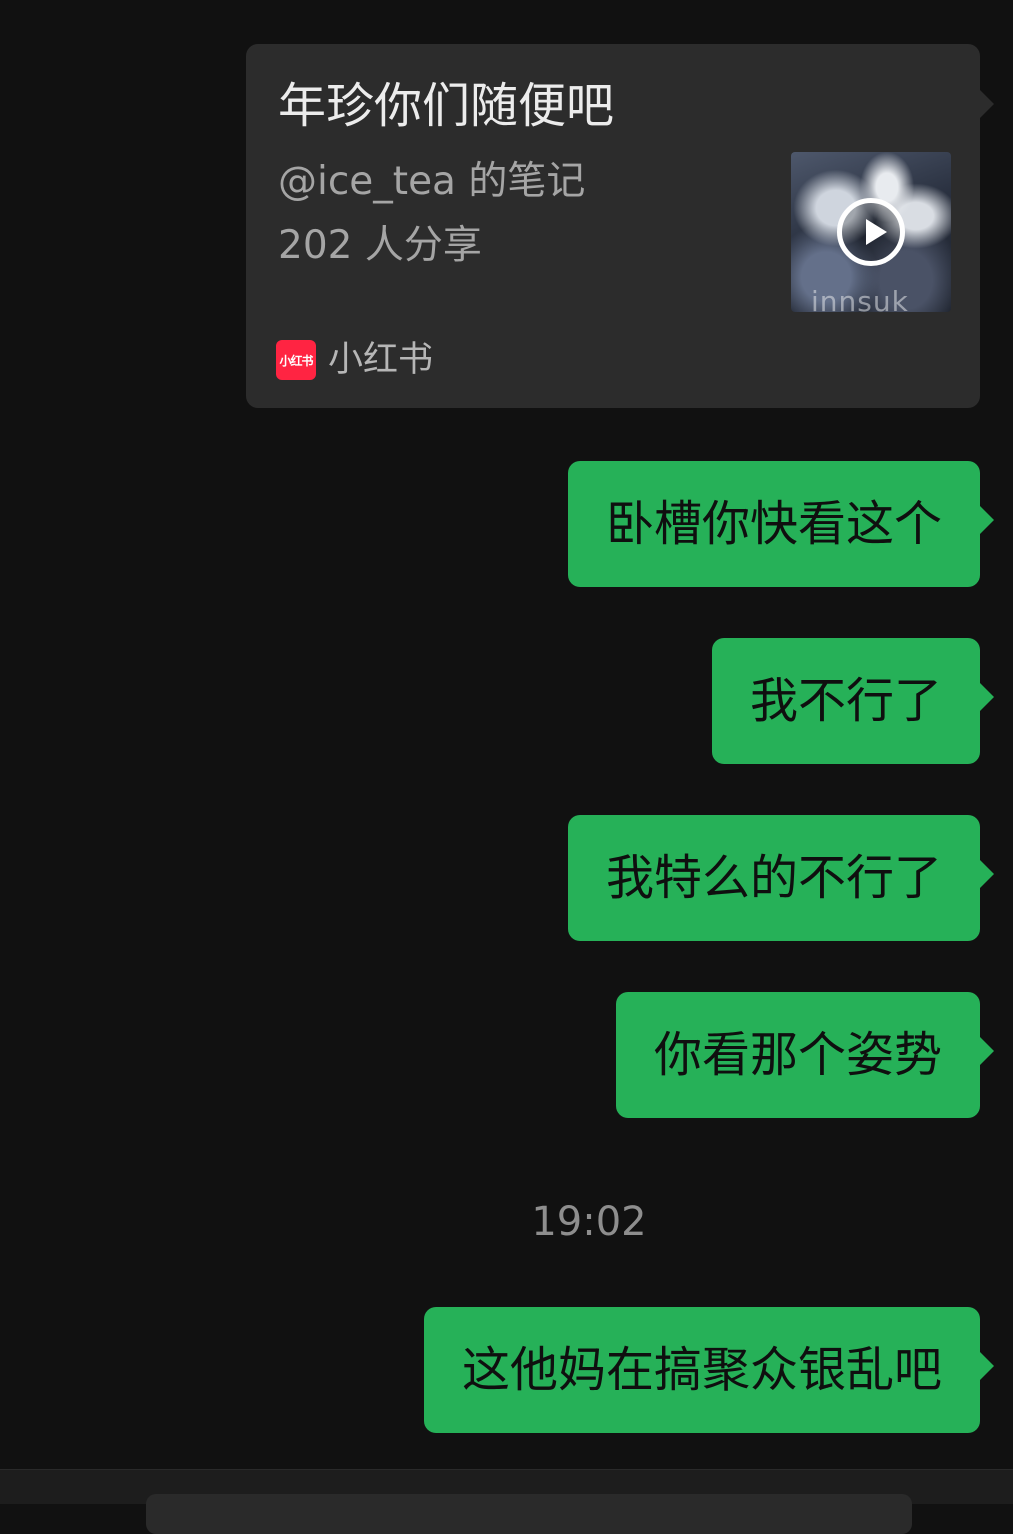  I want to click on card-title: 年珍你们随便吧, so click(446, 106).